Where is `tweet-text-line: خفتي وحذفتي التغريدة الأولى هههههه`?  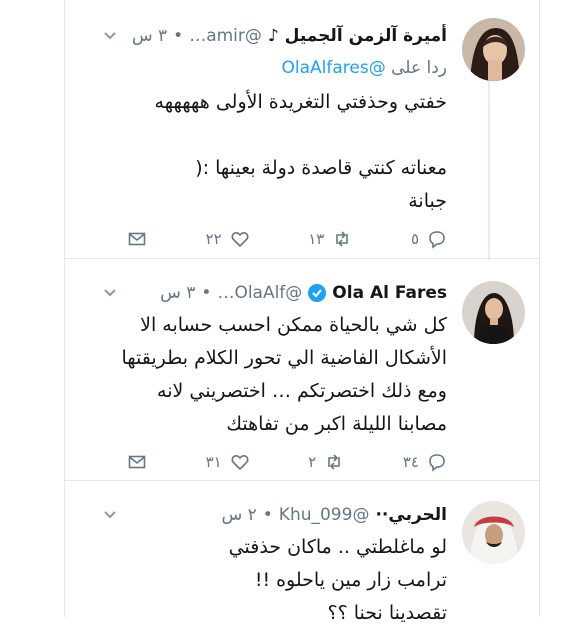 tweet-text-line: خفتي وحذفتي التغريدة الأولى هههههه is located at coordinates (300, 102).